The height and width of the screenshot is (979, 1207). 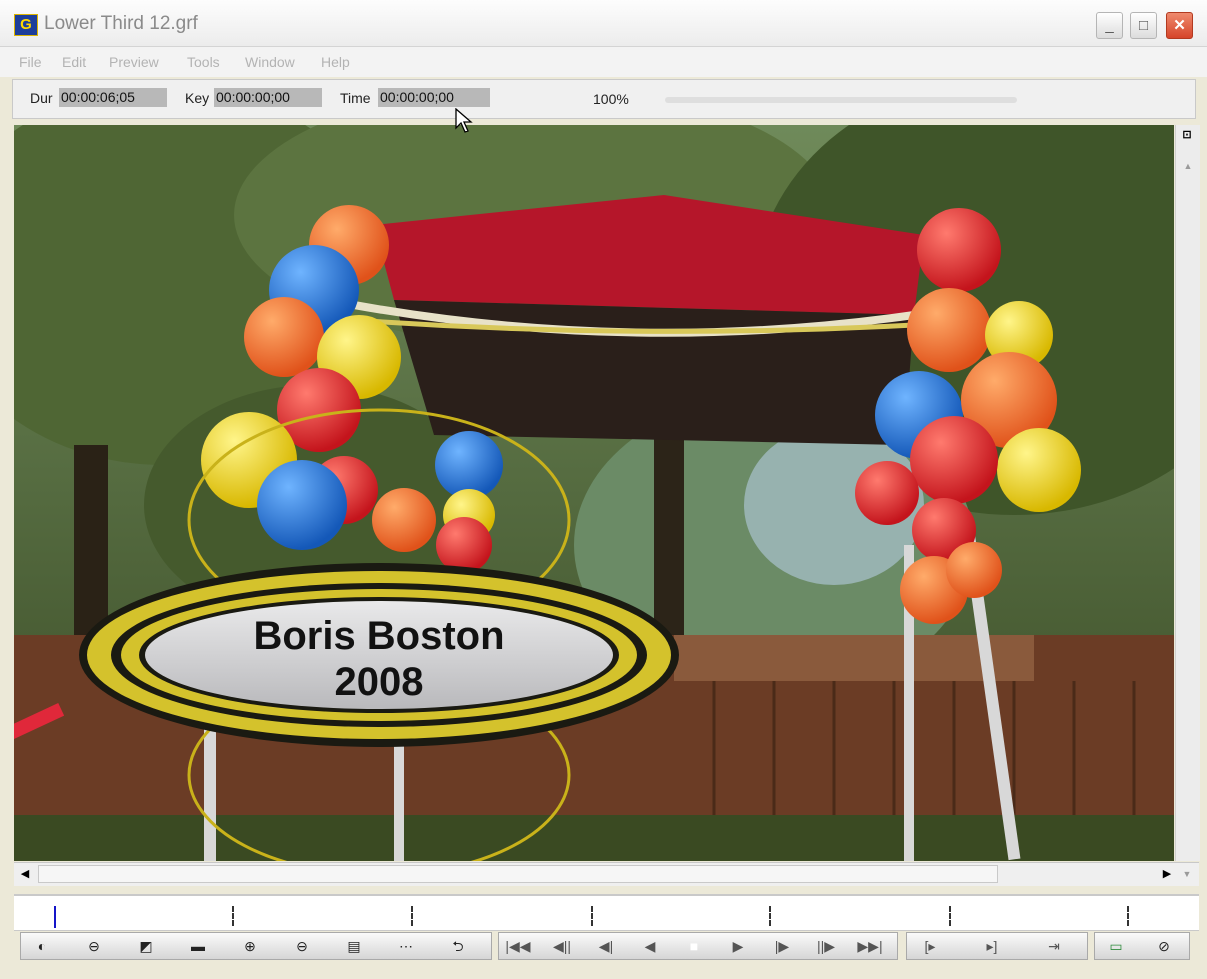 What do you see at coordinates (603, 62) in the screenshot?
I see `menu-bar: File Edit Preview Tools Window Help` at bounding box center [603, 62].